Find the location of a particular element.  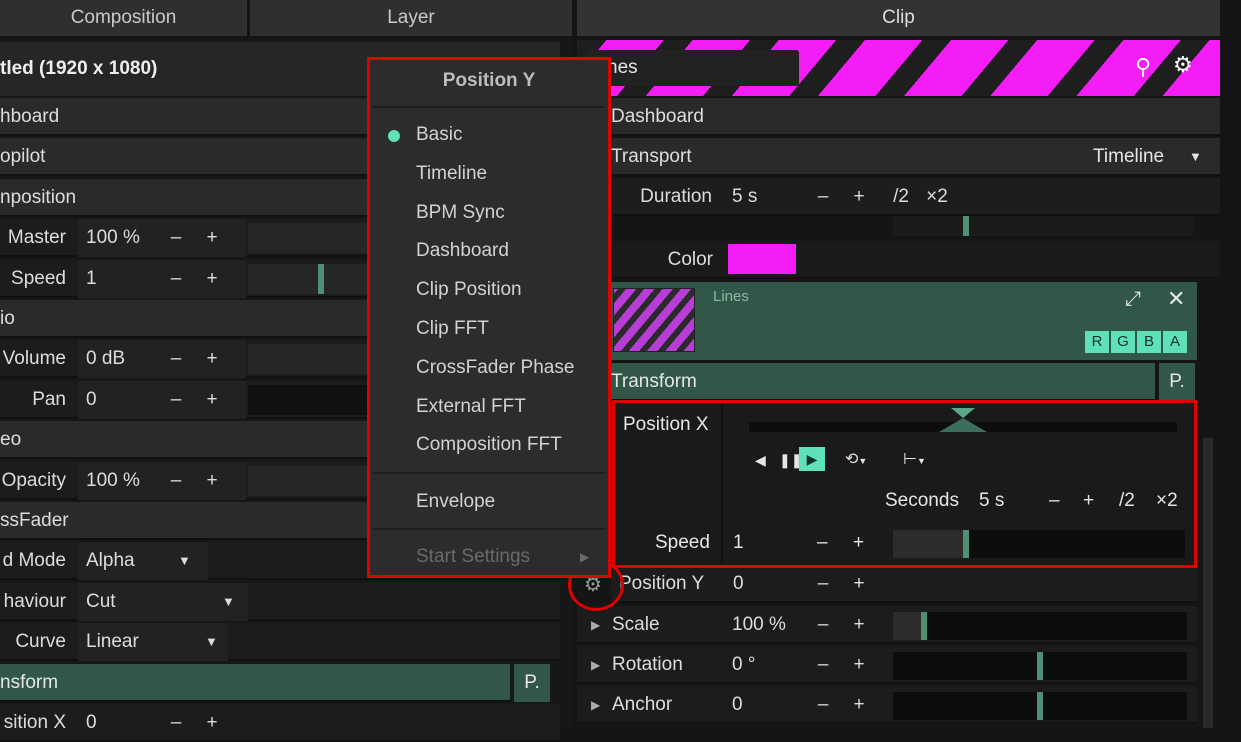

menu-item-dashboard: Dashboard is located at coordinates (462, 251).